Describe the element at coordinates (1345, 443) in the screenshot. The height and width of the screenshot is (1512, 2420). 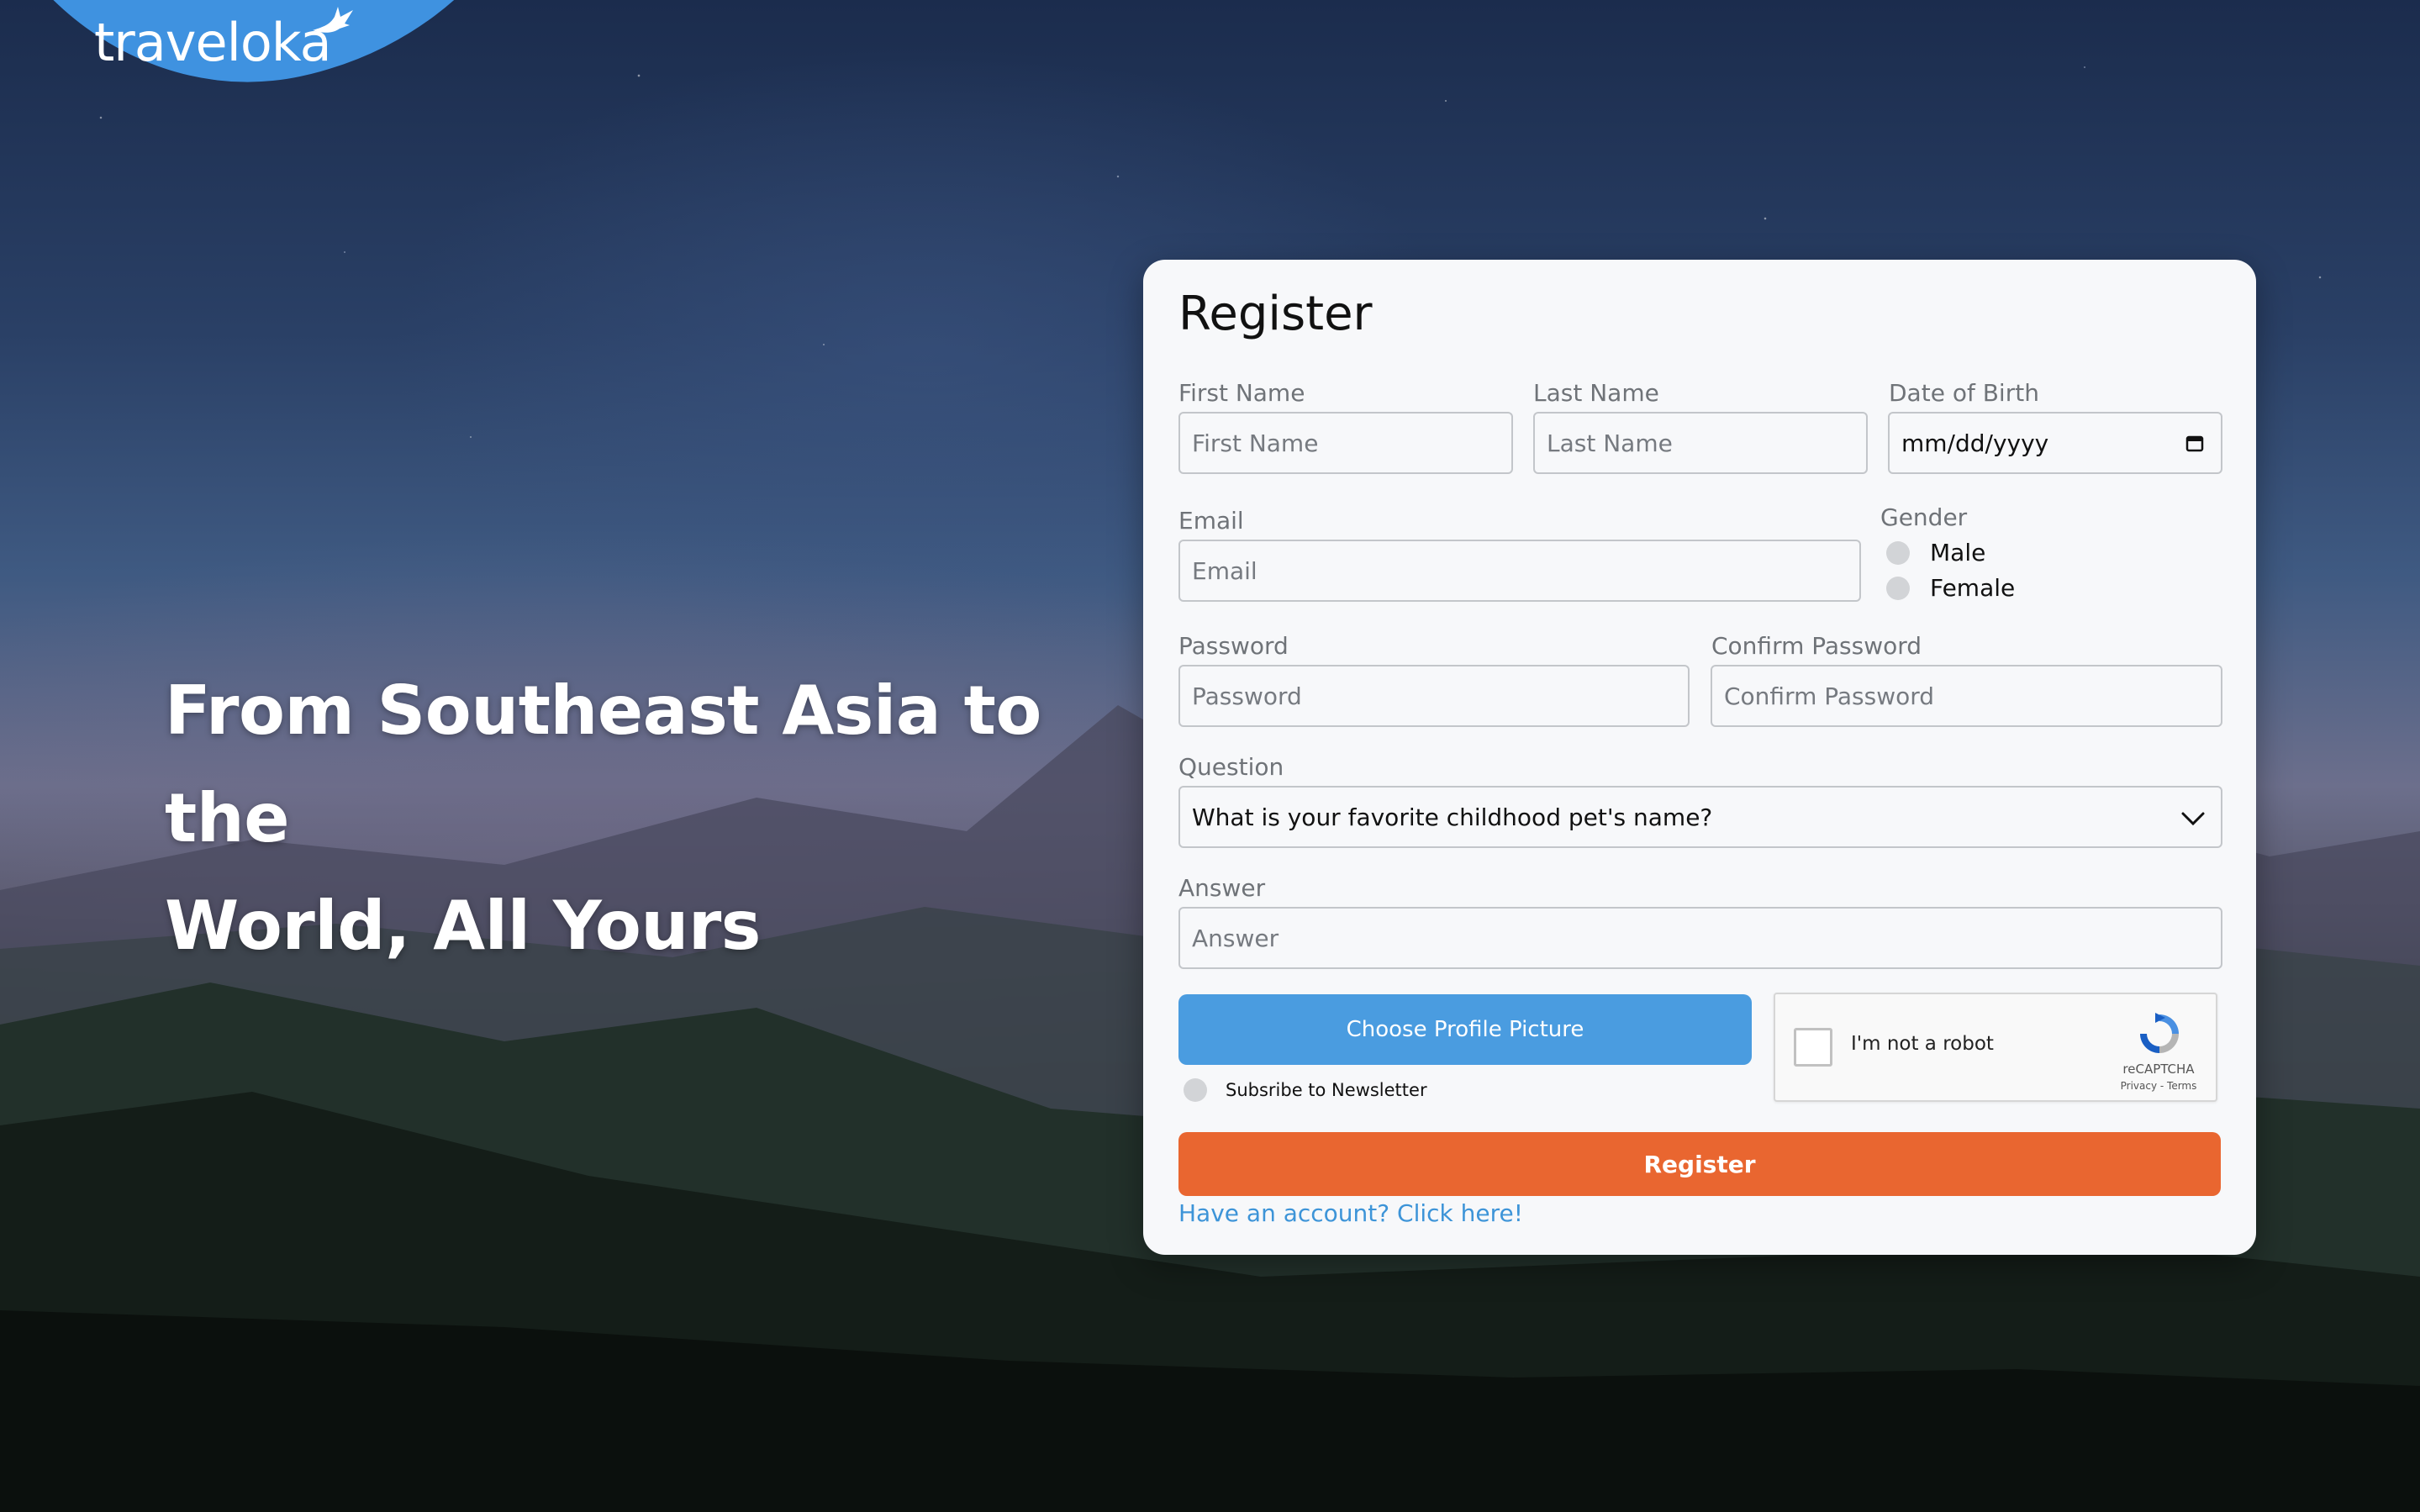
I see `first-name-field: First Name` at that location.